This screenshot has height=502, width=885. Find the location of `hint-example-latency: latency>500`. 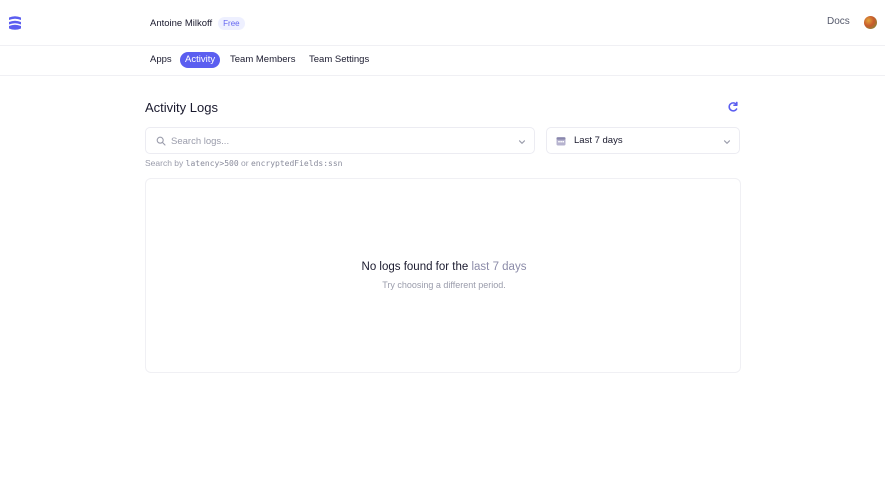

hint-example-latency: latency>500 is located at coordinates (212, 163).